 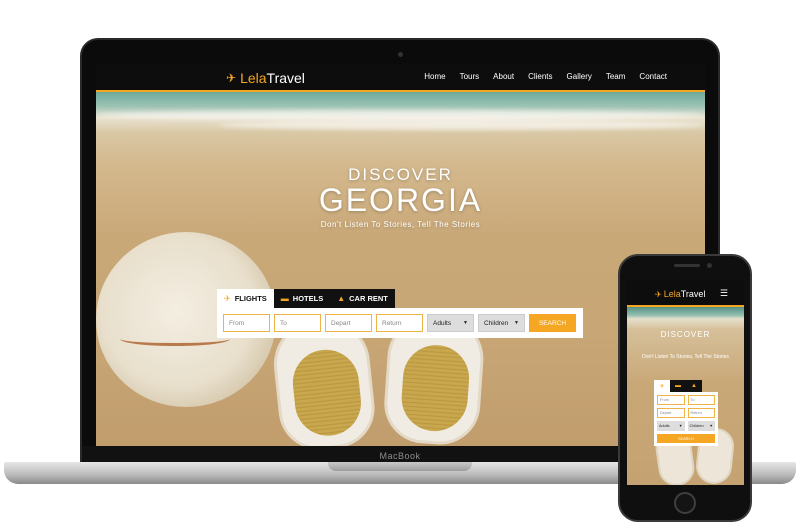 What do you see at coordinates (671, 413) in the screenshot?
I see `phone-depart-input: Depart` at bounding box center [671, 413].